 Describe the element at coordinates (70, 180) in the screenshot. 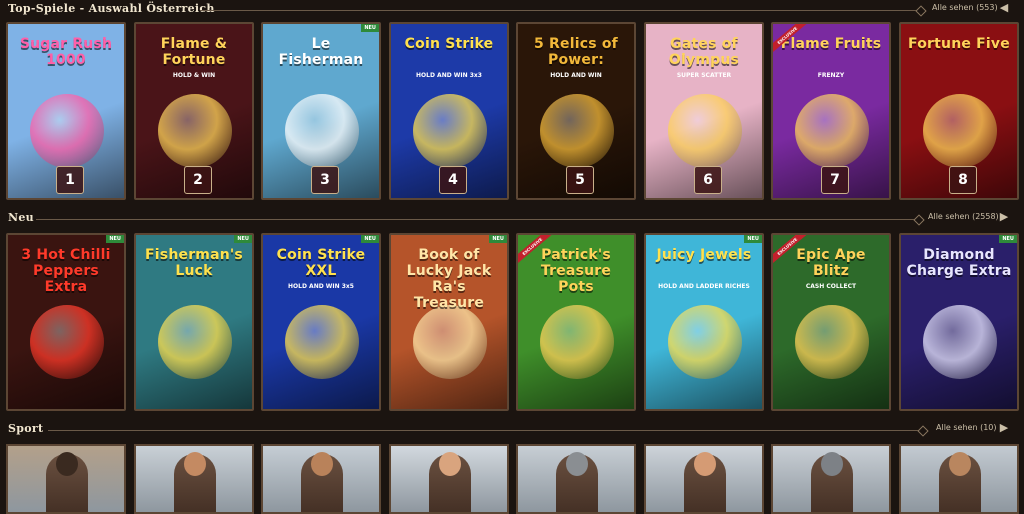

I see `rank-badge: 1` at that location.